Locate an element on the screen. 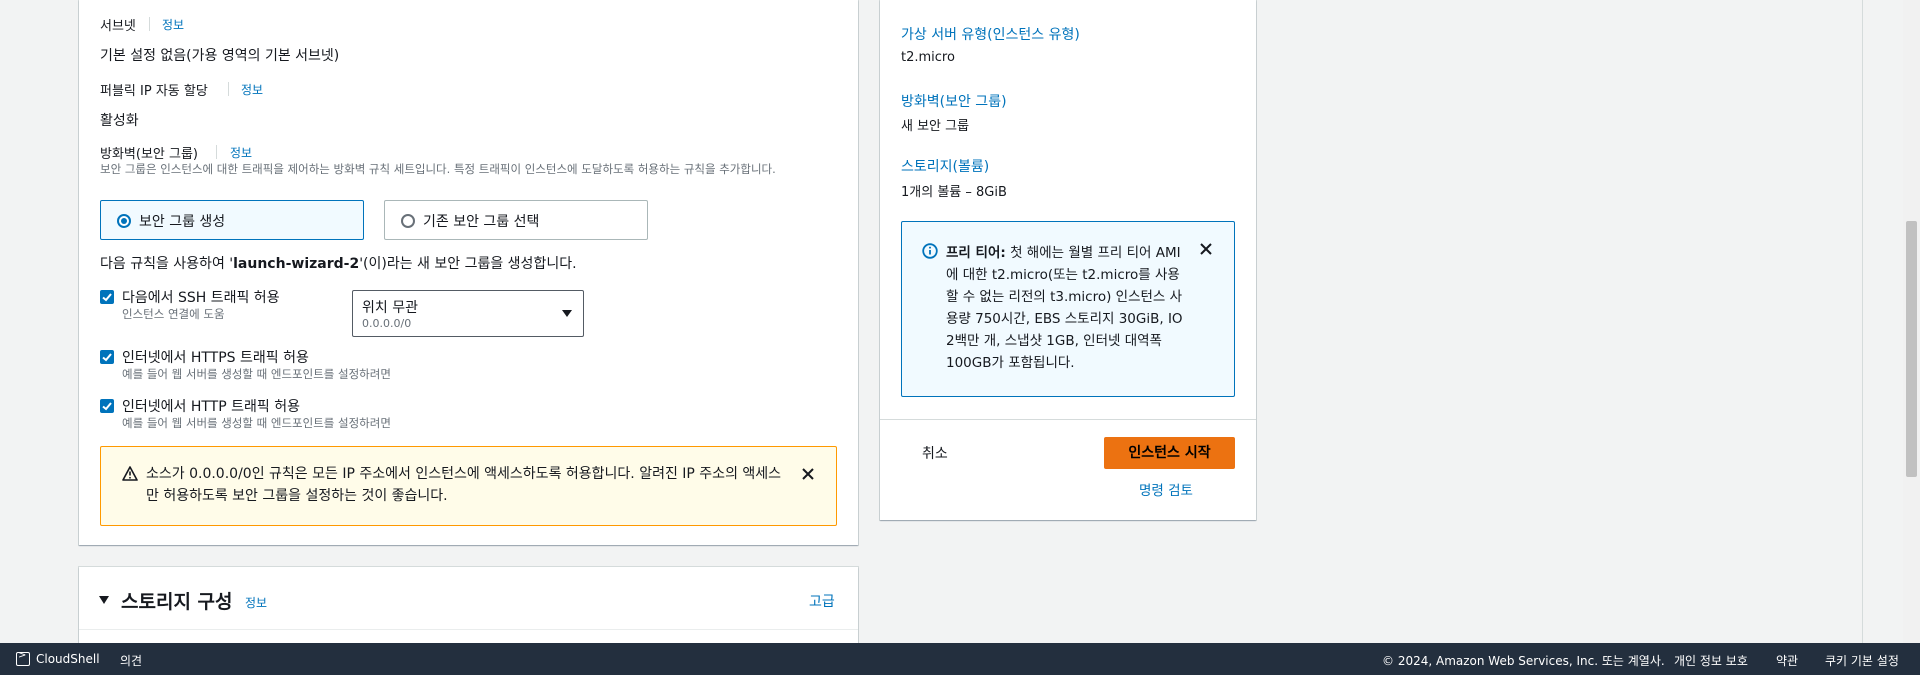  radio-unselected-icon is located at coordinates (408, 221).